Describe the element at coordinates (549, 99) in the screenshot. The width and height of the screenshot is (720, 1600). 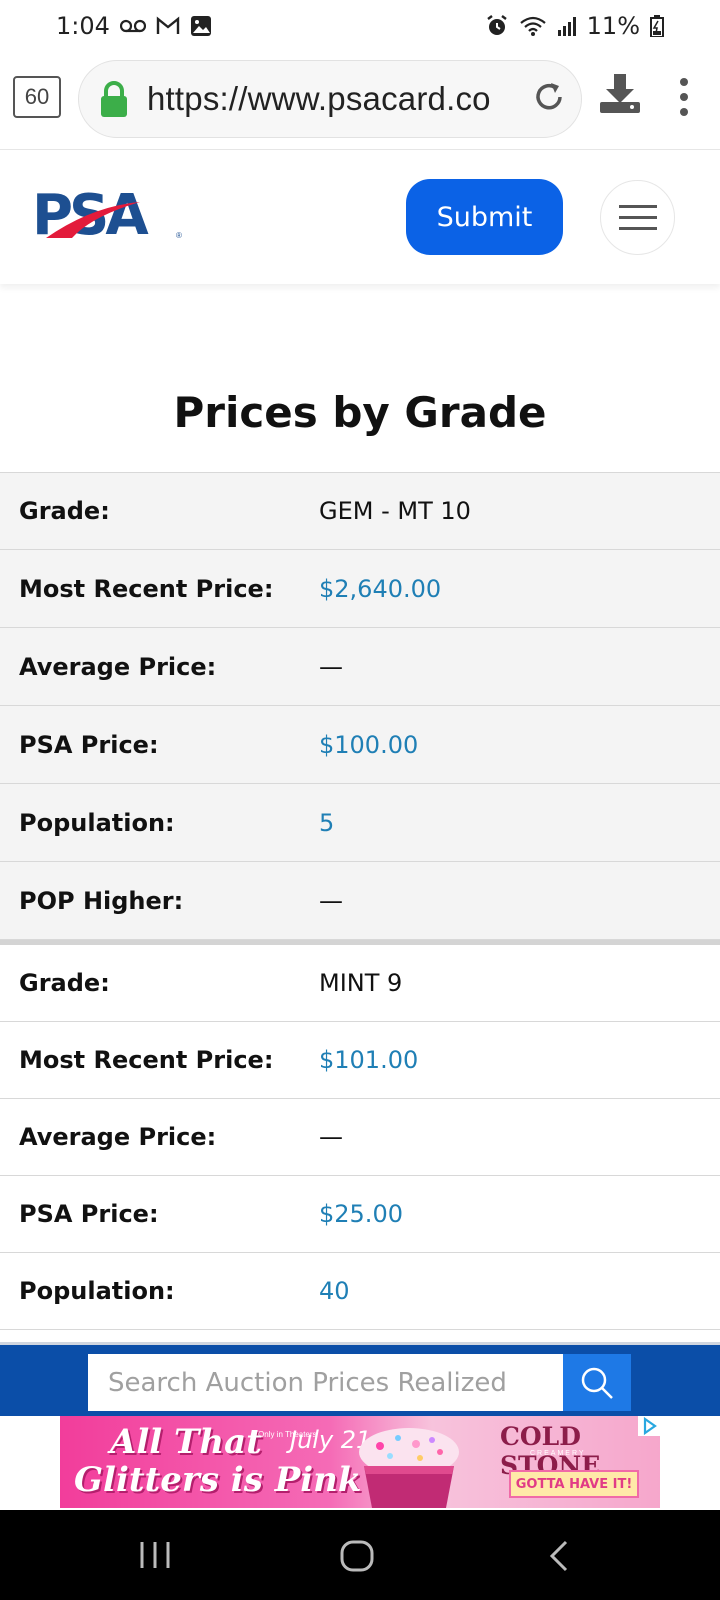
I see `reload-icon` at that location.